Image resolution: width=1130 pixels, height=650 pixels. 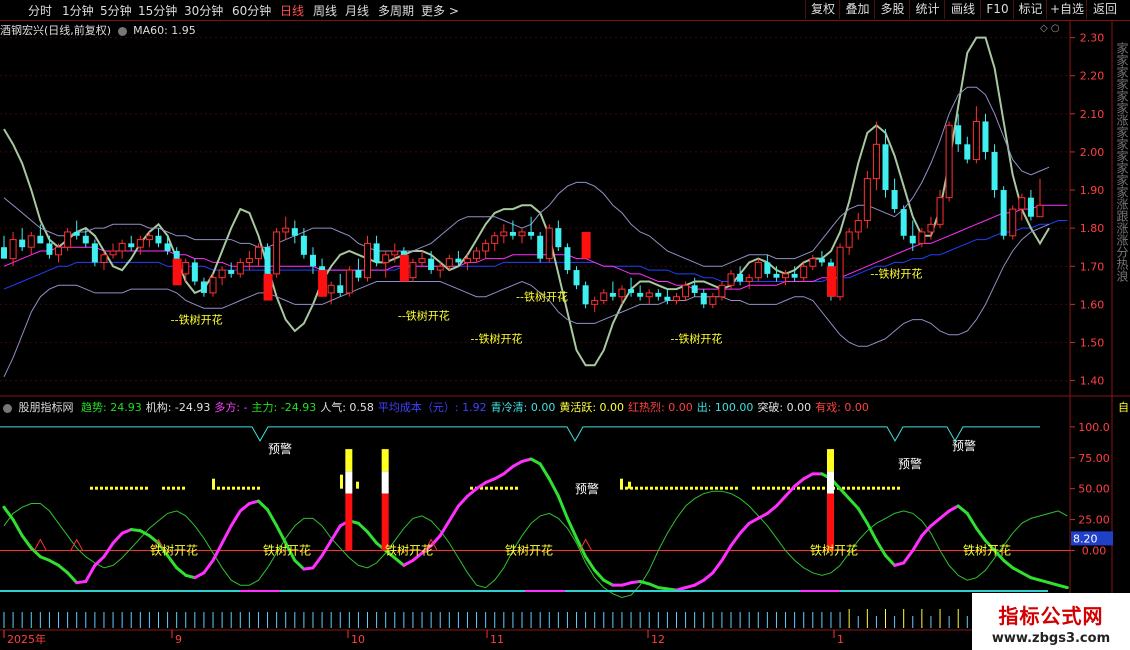 I want to click on side-value: 8.20, so click(x=1085, y=538).